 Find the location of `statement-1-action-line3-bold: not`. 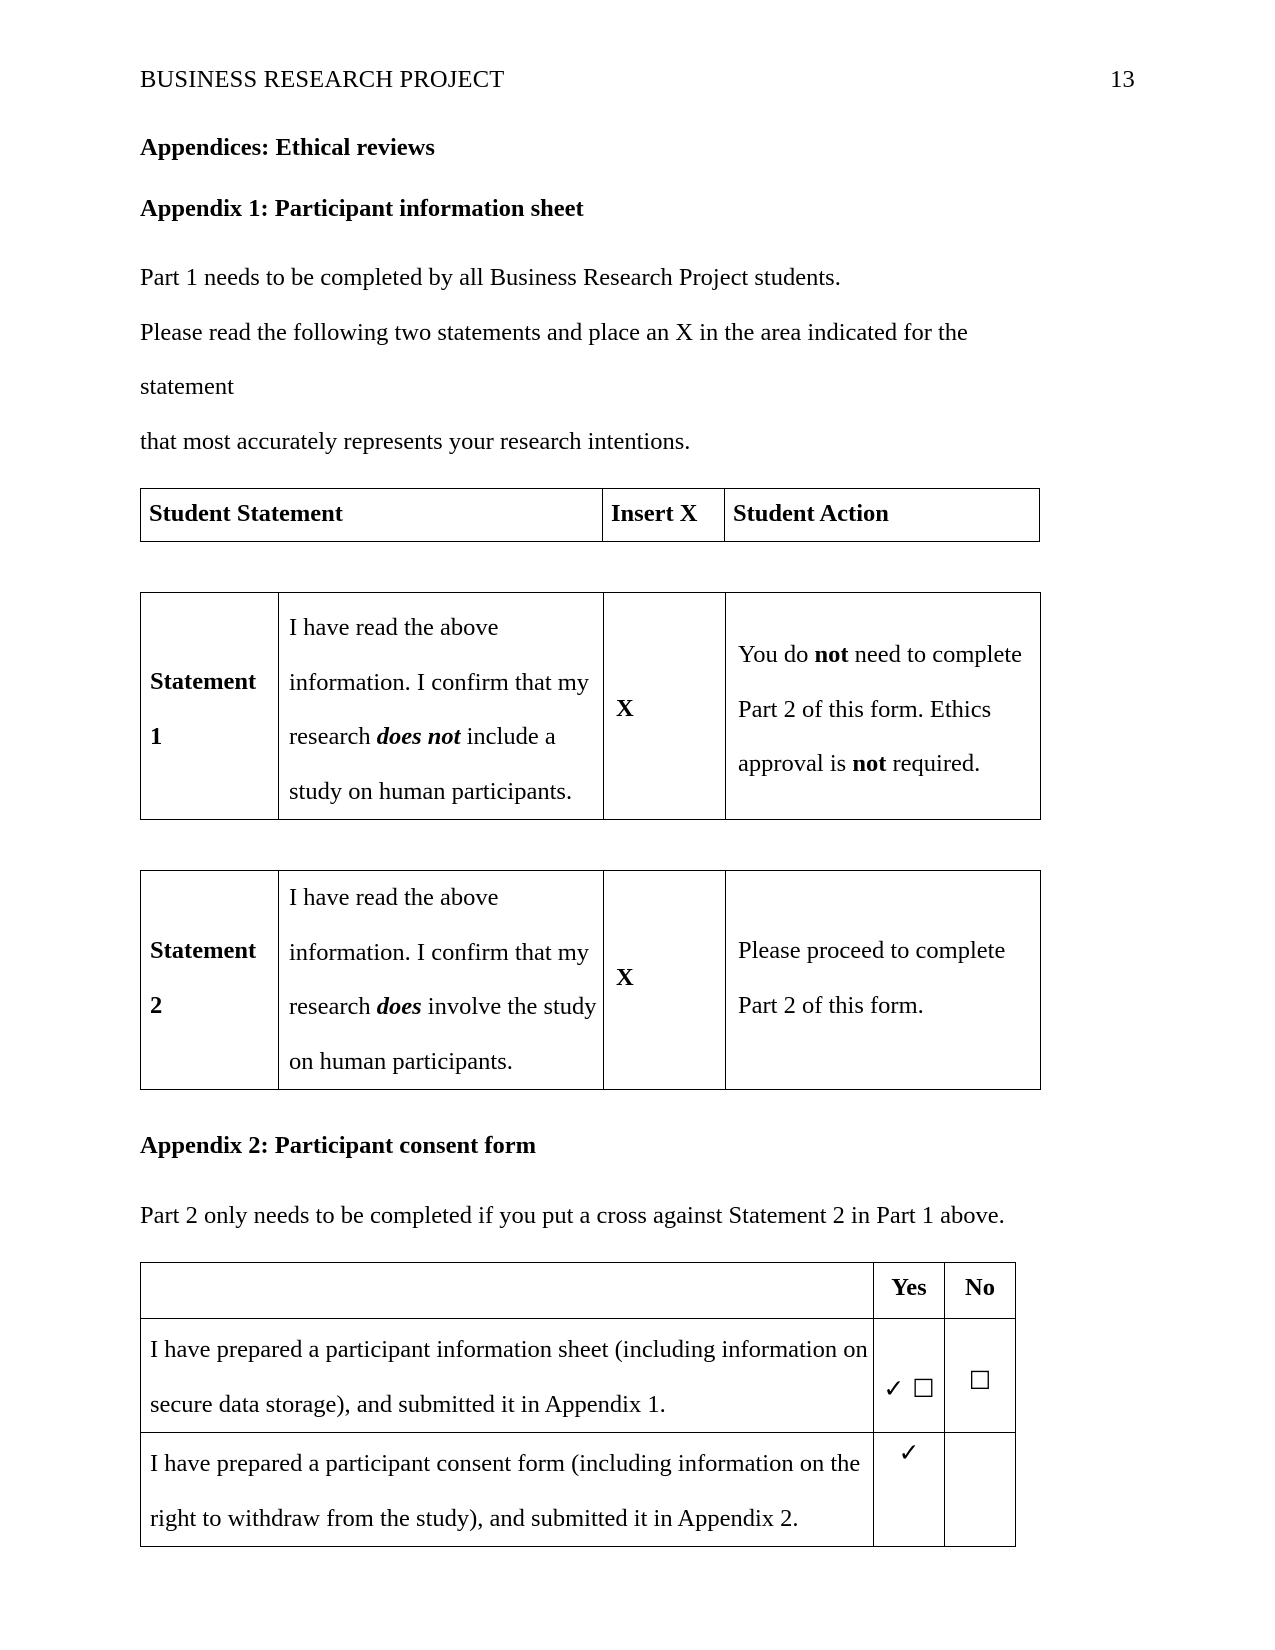

statement-1-action-line3-bold: not is located at coordinates (869, 763).